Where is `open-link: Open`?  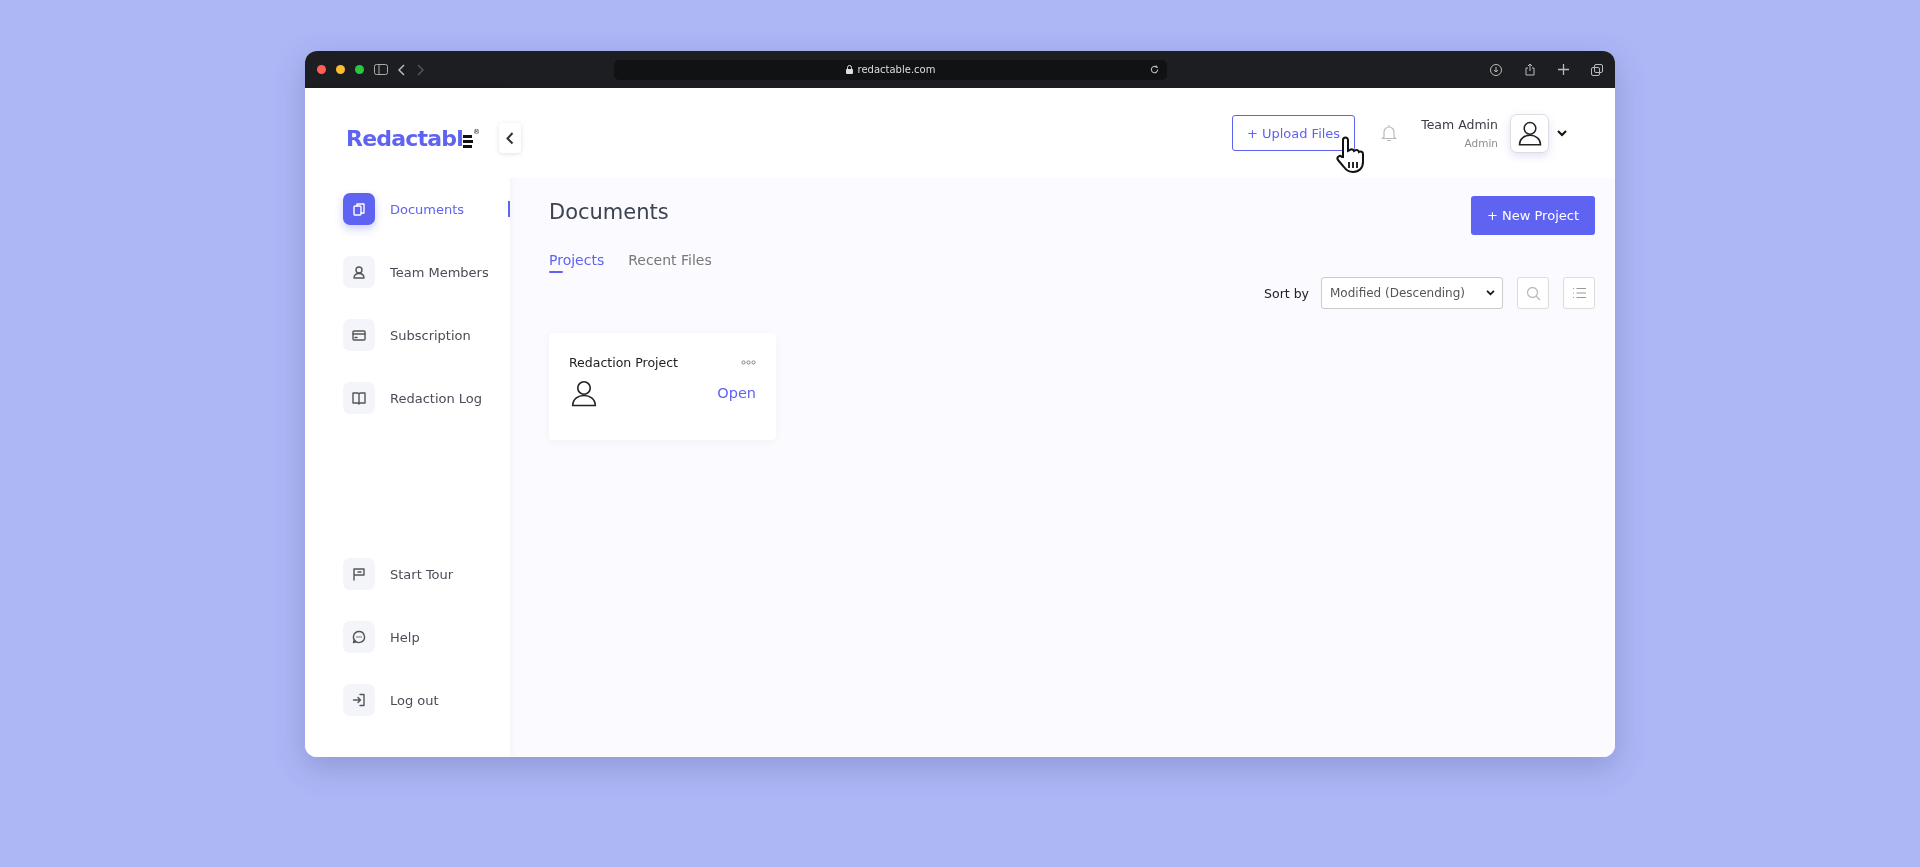
open-link: Open is located at coordinates (736, 393).